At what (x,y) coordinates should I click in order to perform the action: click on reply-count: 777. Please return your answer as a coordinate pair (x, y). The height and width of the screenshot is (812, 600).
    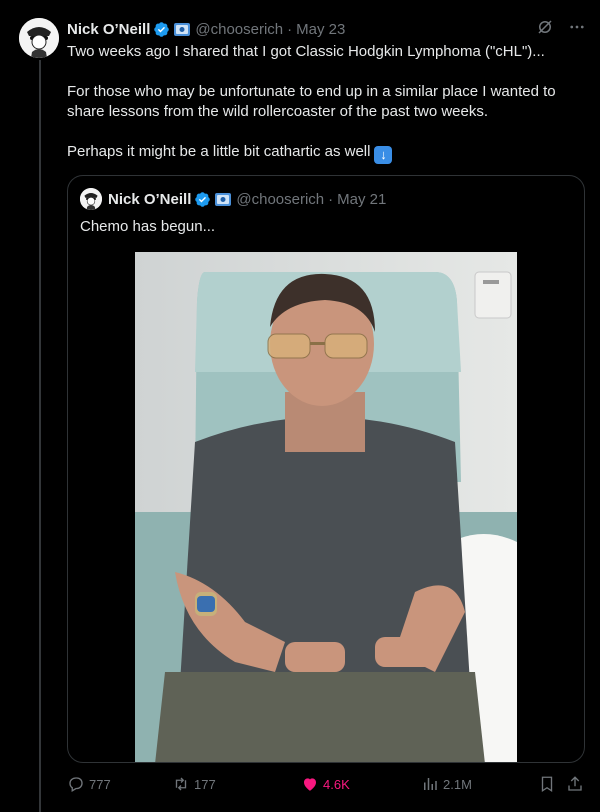
    Looking at the image, I should click on (100, 784).